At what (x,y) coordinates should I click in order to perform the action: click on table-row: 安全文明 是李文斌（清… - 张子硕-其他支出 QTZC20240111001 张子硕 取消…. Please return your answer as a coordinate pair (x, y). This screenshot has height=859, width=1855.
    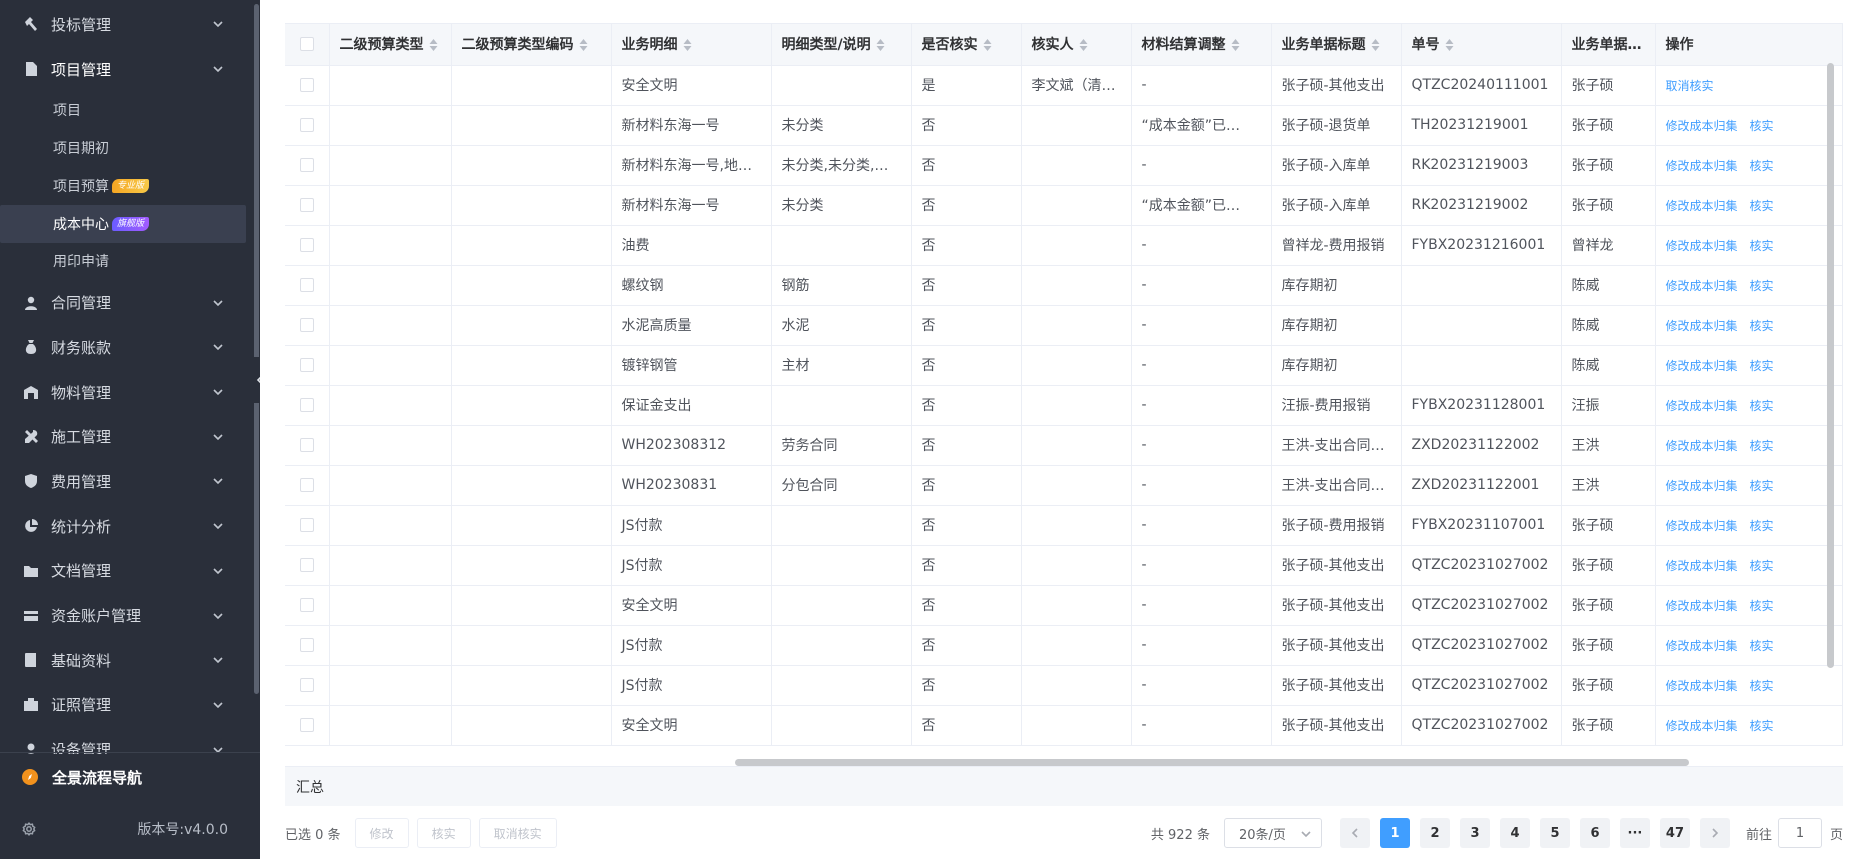
    Looking at the image, I should click on (1064, 85).